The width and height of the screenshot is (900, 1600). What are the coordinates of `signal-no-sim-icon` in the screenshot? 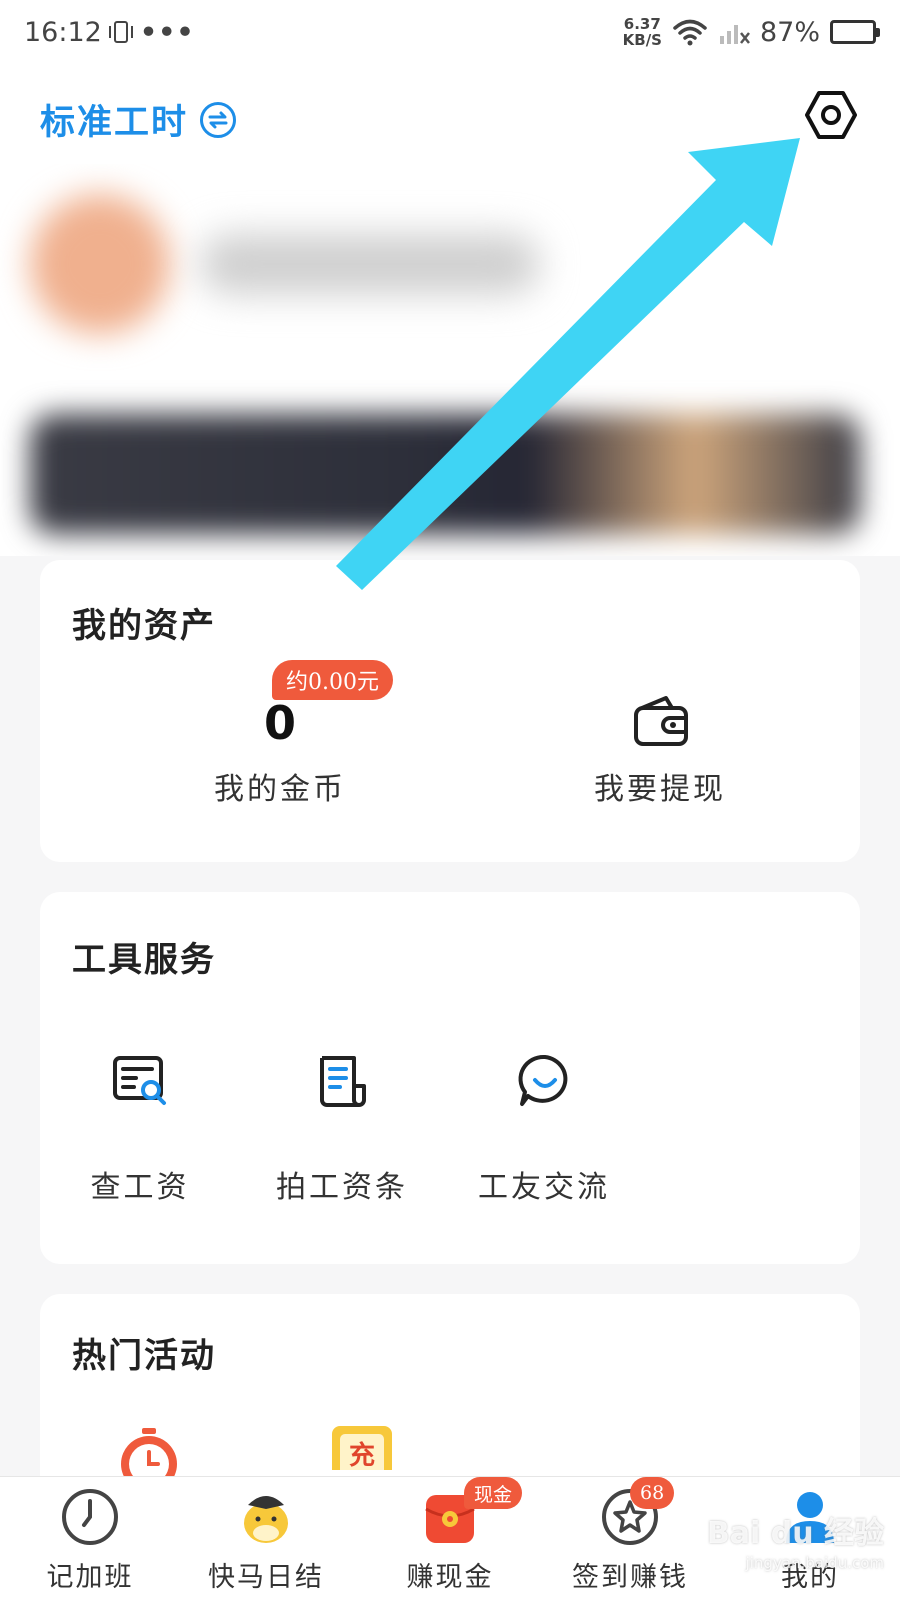 It's located at (734, 34).